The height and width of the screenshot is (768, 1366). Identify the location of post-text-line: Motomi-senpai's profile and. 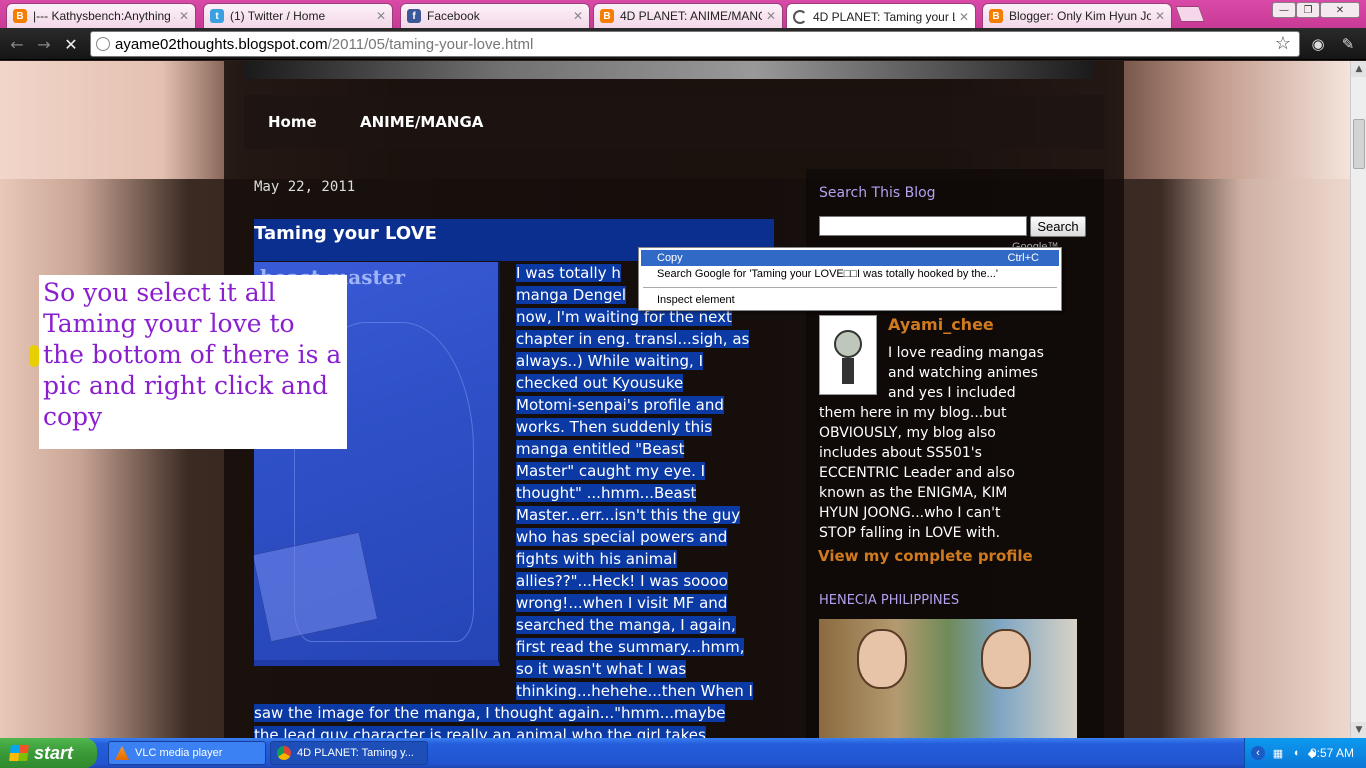
(645, 405).